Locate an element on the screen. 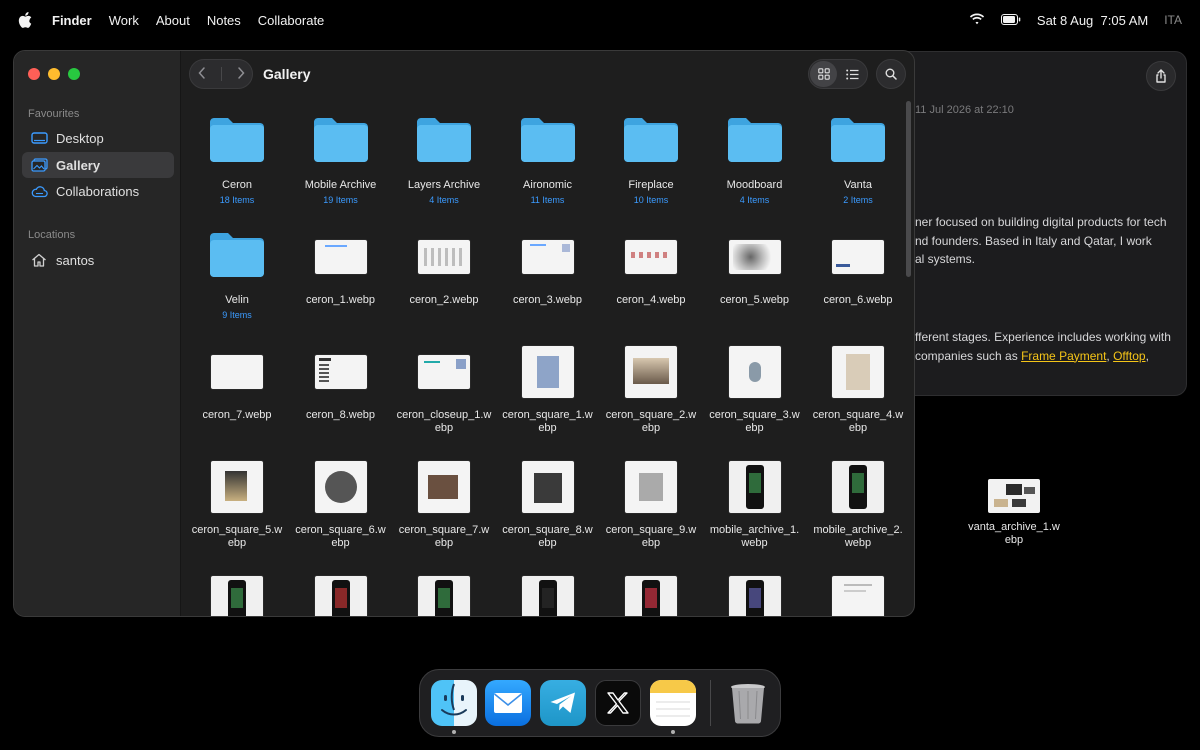  telegram-icon is located at coordinates (563, 703).